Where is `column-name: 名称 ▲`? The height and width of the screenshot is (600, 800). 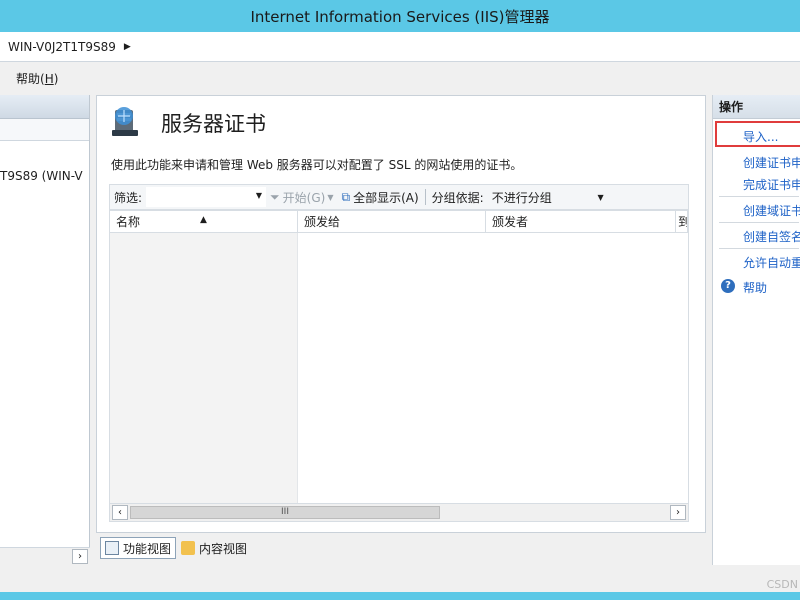
column-name: 名称 ▲ is located at coordinates (204, 221).